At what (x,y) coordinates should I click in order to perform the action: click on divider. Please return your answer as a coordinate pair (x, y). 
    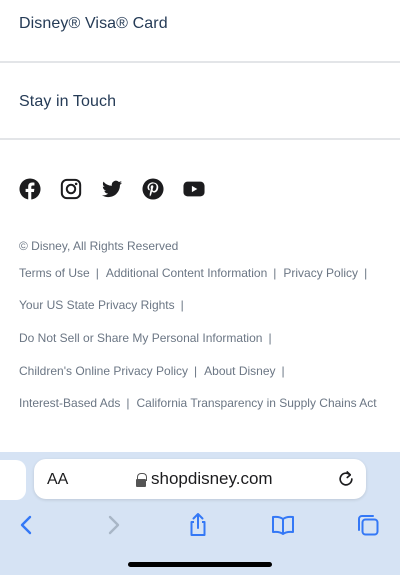
    Looking at the image, I should click on (200, 139).